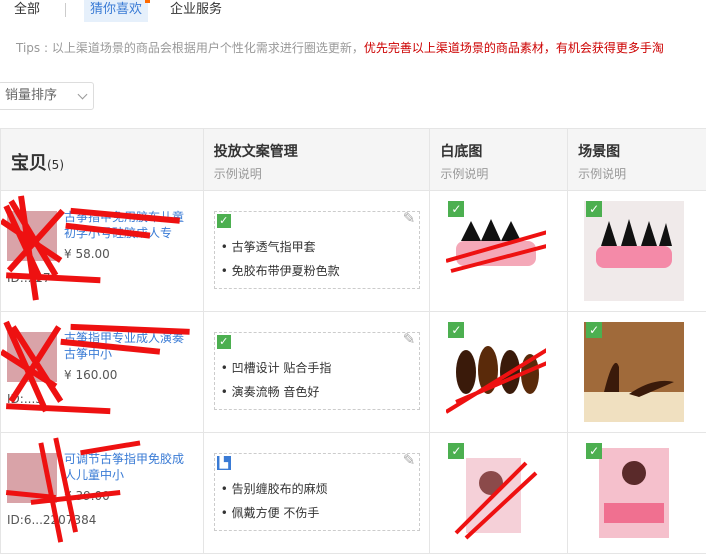  I want to click on header-baby-count: (5), so click(55, 165).